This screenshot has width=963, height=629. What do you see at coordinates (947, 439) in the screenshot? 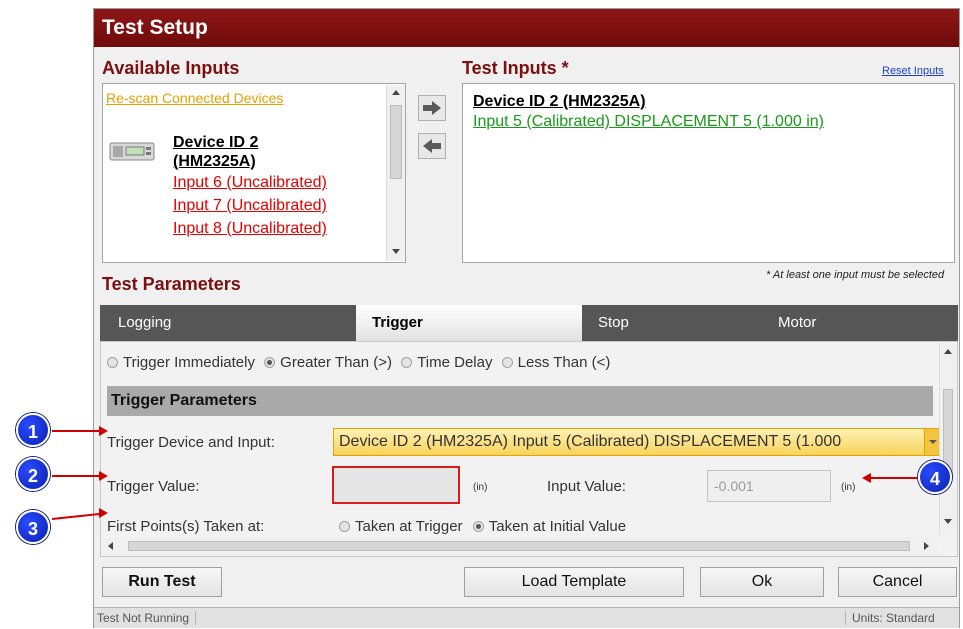
I see `panel-vertical-scrollbar` at bounding box center [947, 439].